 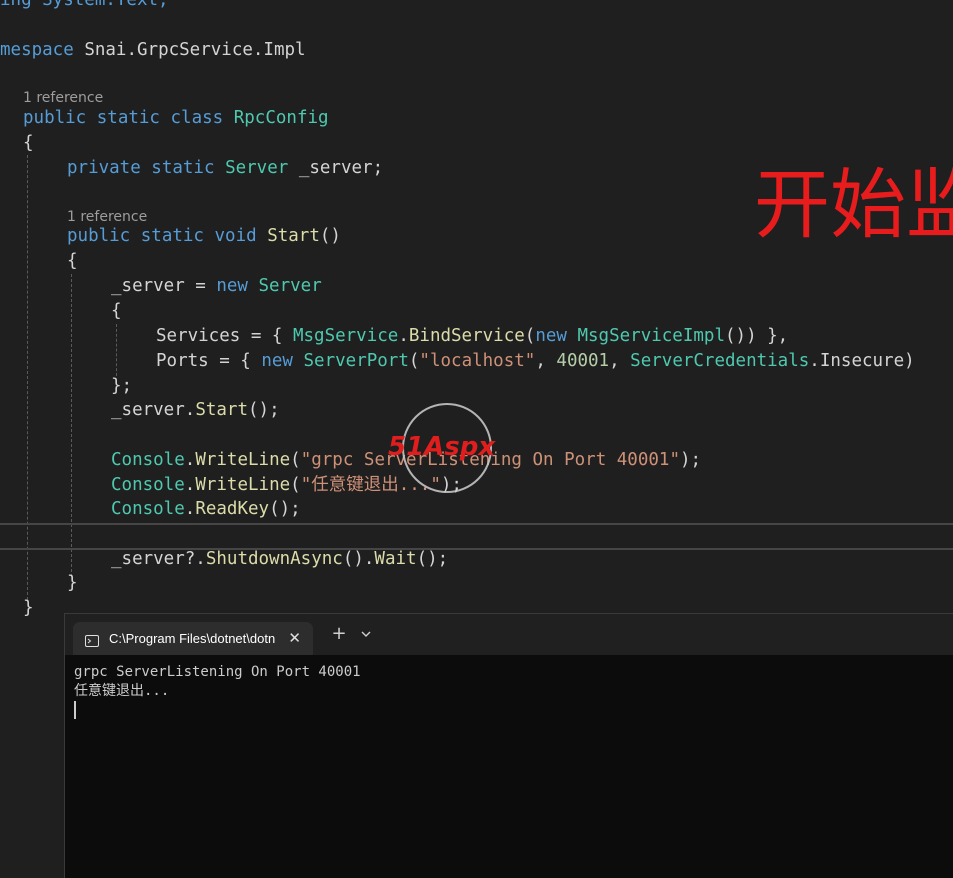 I want to click on code-line-using: ing System.Text;, so click(x=84, y=5).